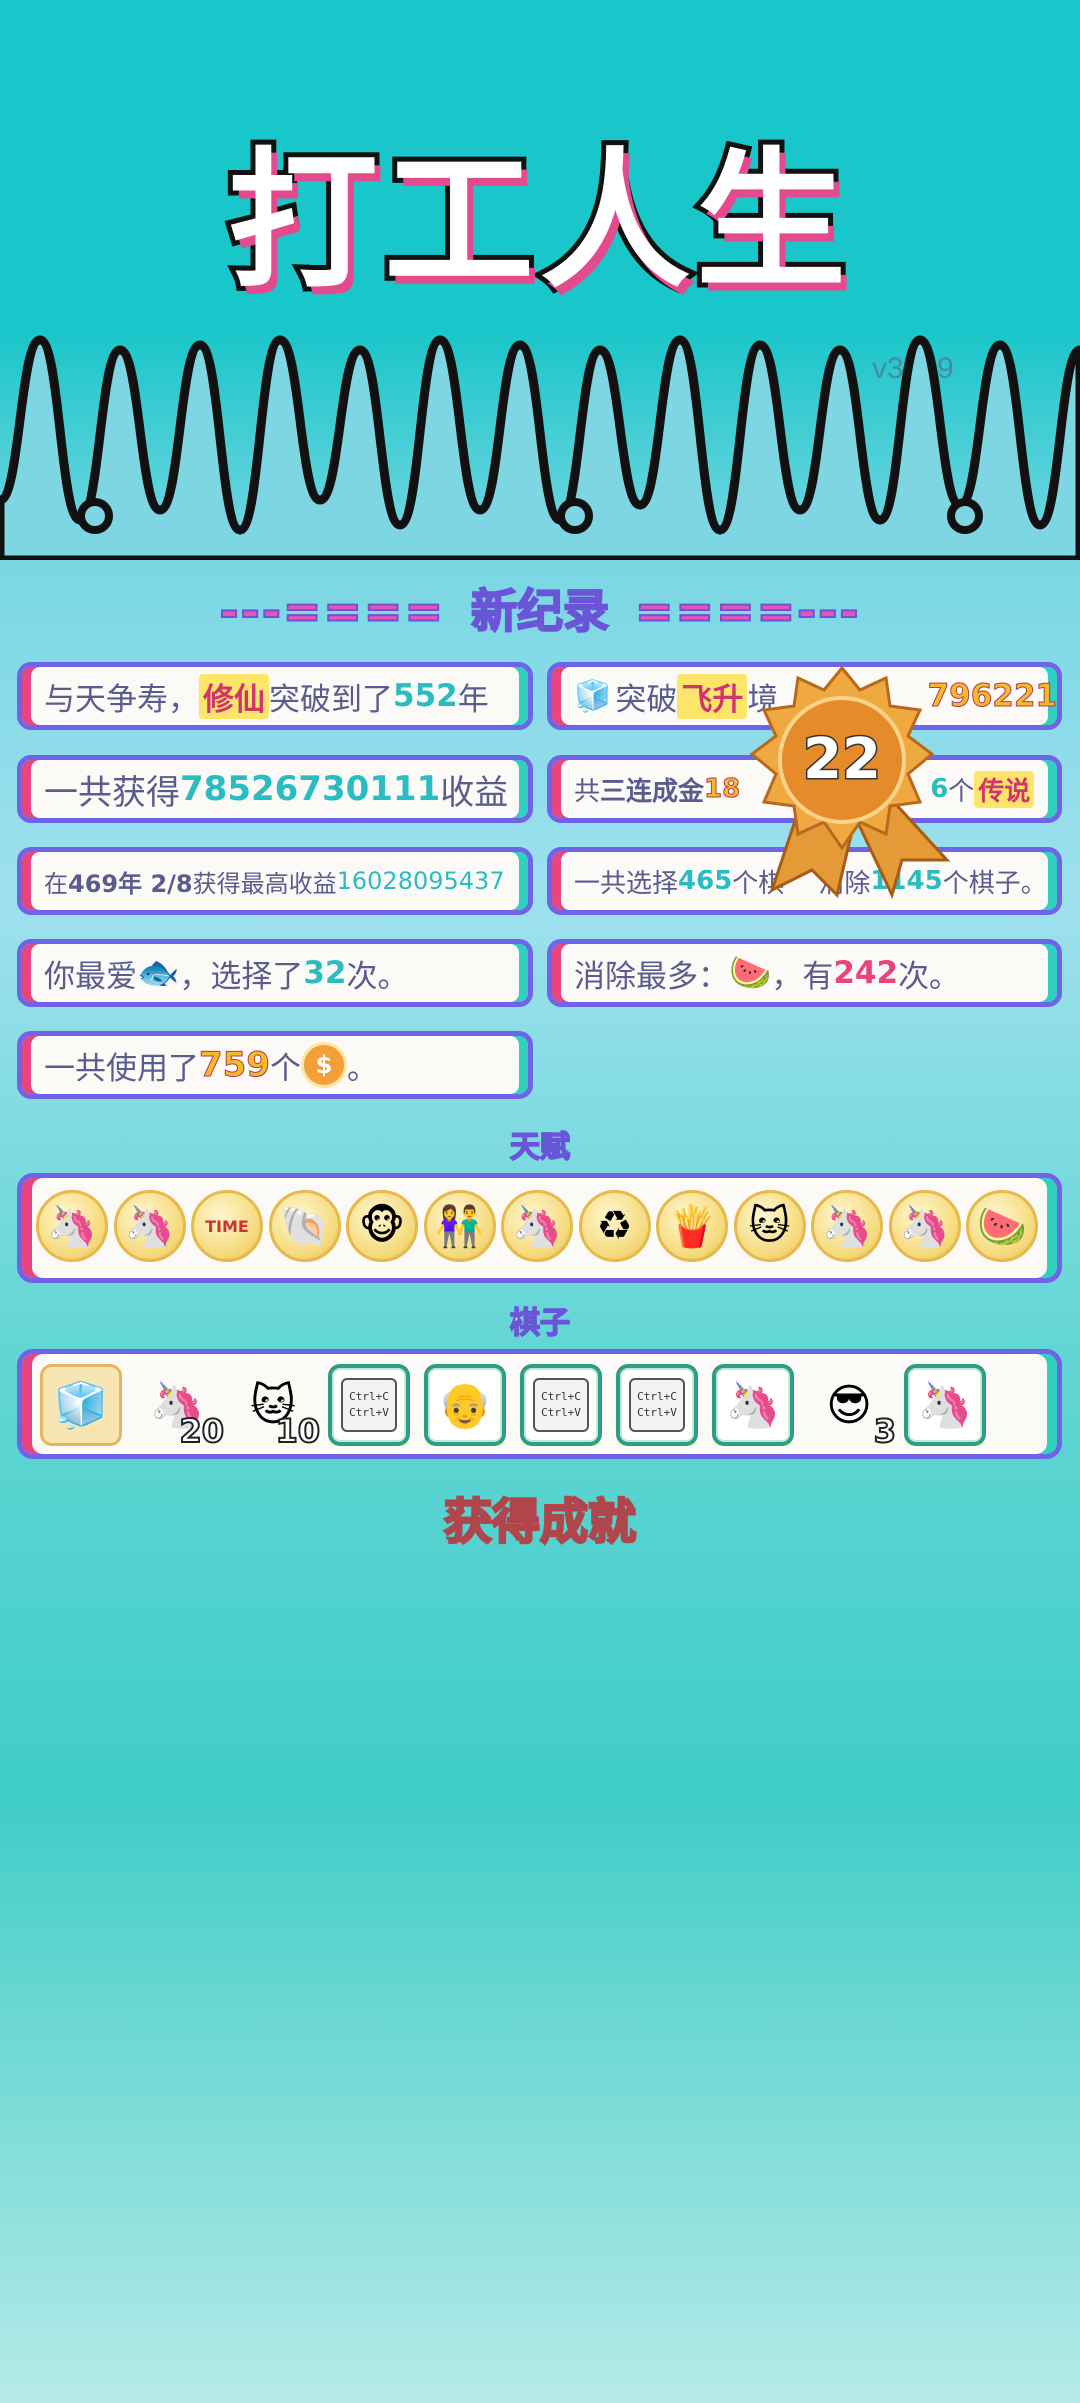 The height and width of the screenshot is (2403, 1080). Describe the element at coordinates (537, 222) in the screenshot. I see `game-title: 打工人生` at that location.